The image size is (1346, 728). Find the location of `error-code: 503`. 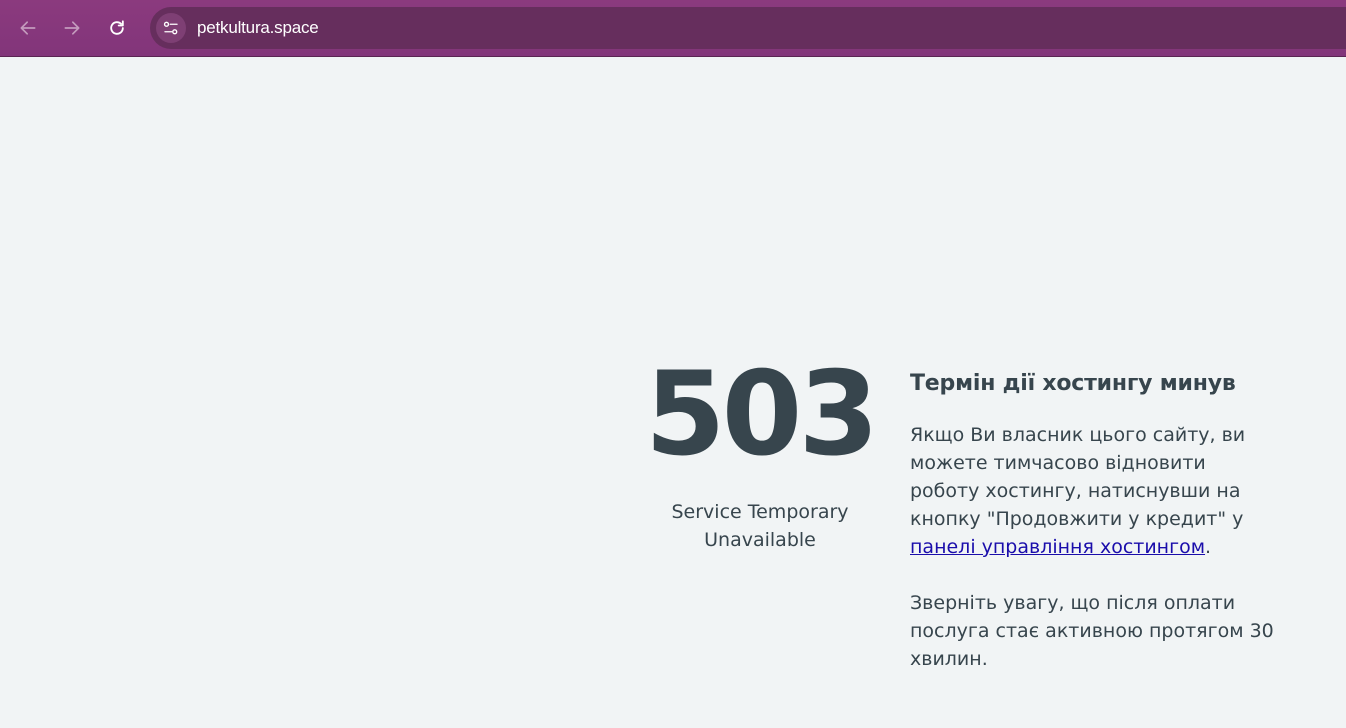

error-code: 503 is located at coordinates (761, 414).